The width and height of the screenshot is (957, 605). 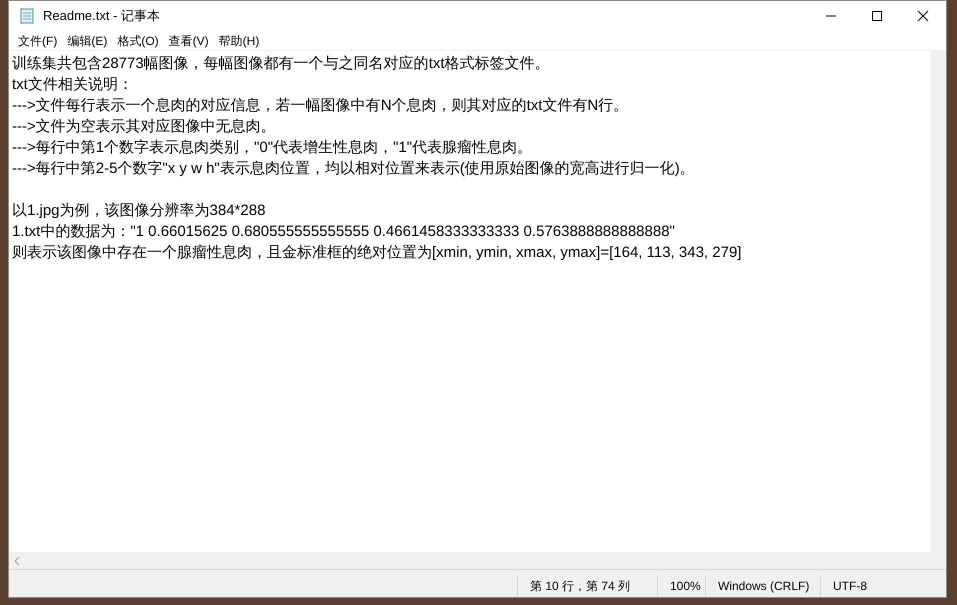 What do you see at coordinates (87, 40) in the screenshot?
I see `menu-item: 编辑(E)` at bounding box center [87, 40].